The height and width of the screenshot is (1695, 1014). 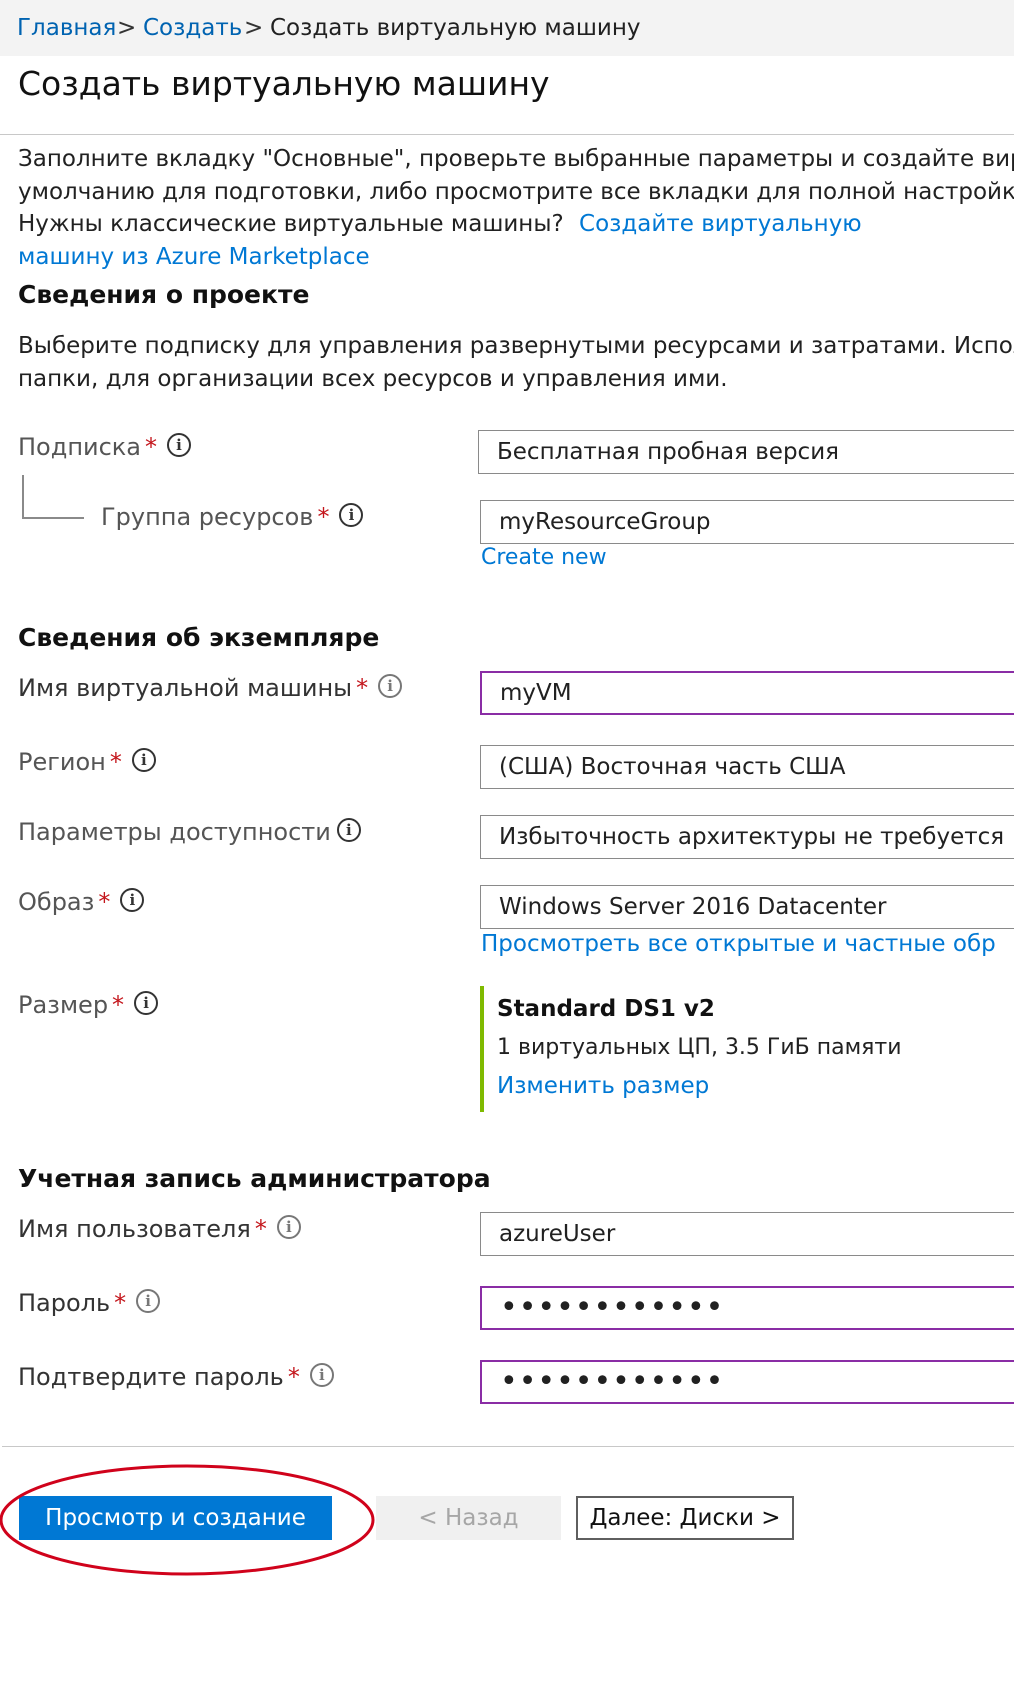 I want to click on intro-classic-text: Нужны классические виртуальные машины?, so click(x=291, y=224).